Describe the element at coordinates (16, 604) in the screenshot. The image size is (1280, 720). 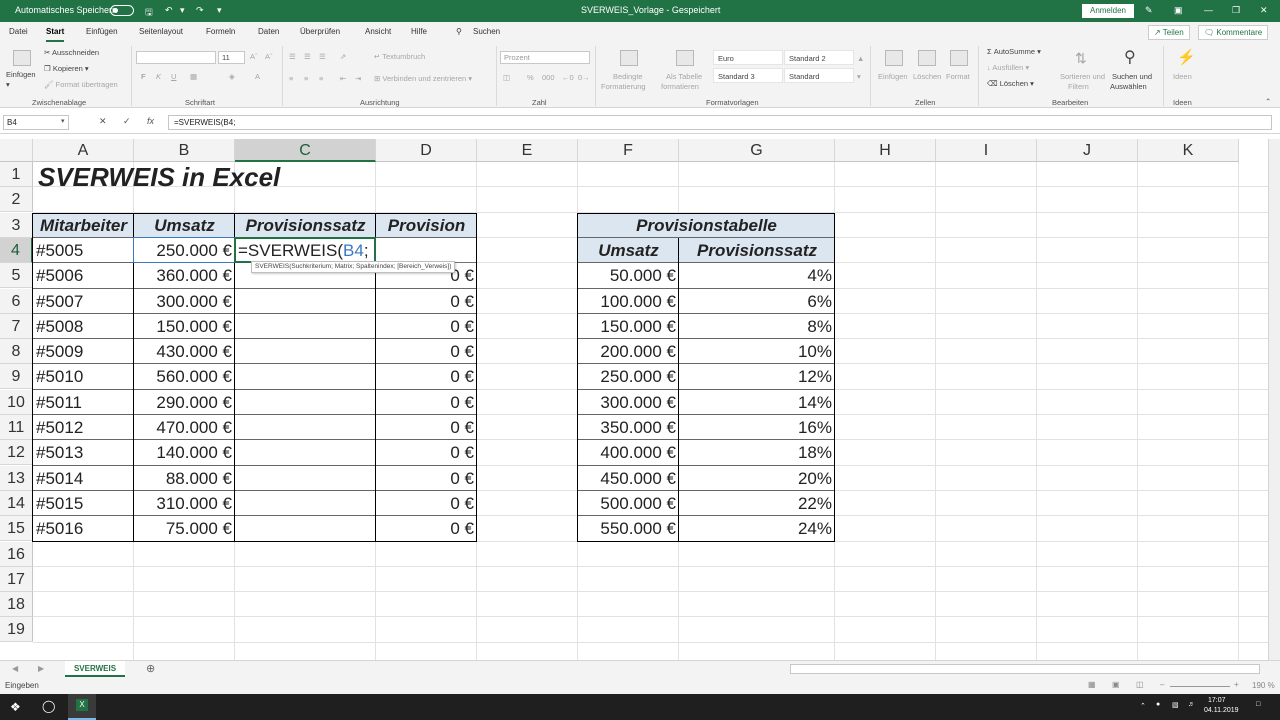
I see `row-header-18: 18` at that location.